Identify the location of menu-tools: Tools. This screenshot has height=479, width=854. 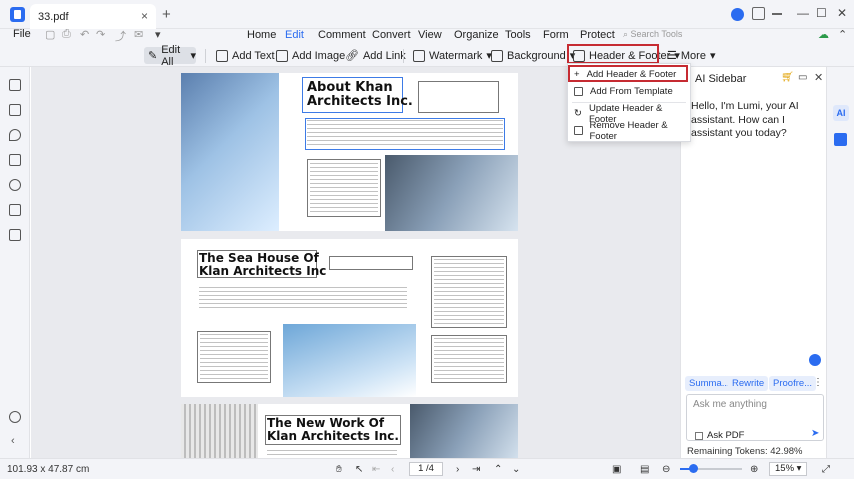
(518, 35).